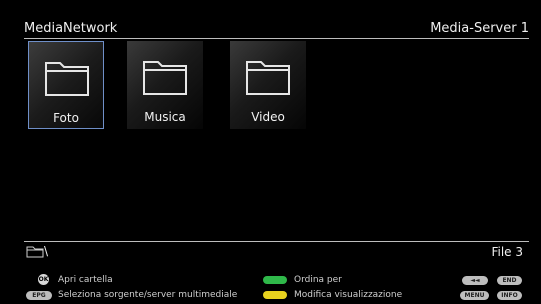  Describe the element at coordinates (475, 280) in the screenshot. I see `rewind-button-icon: ◄◄` at that location.